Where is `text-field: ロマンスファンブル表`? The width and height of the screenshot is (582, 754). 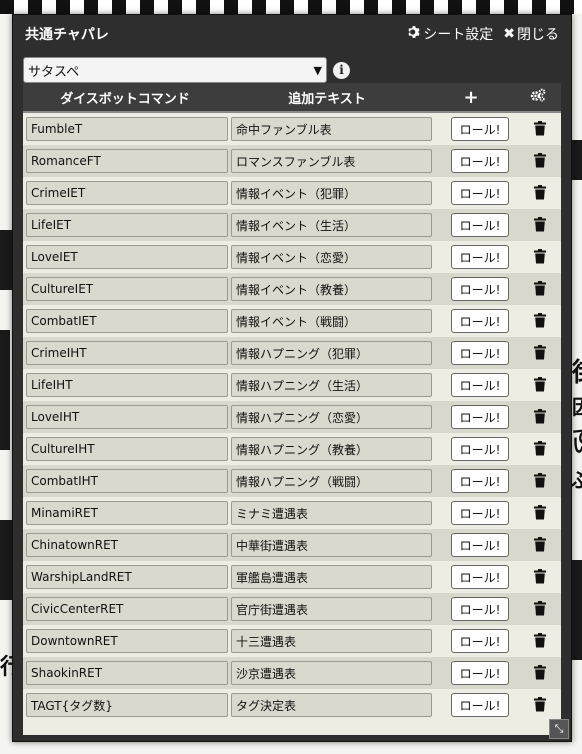
text-field: ロマンスファンブル表 is located at coordinates (331, 161).